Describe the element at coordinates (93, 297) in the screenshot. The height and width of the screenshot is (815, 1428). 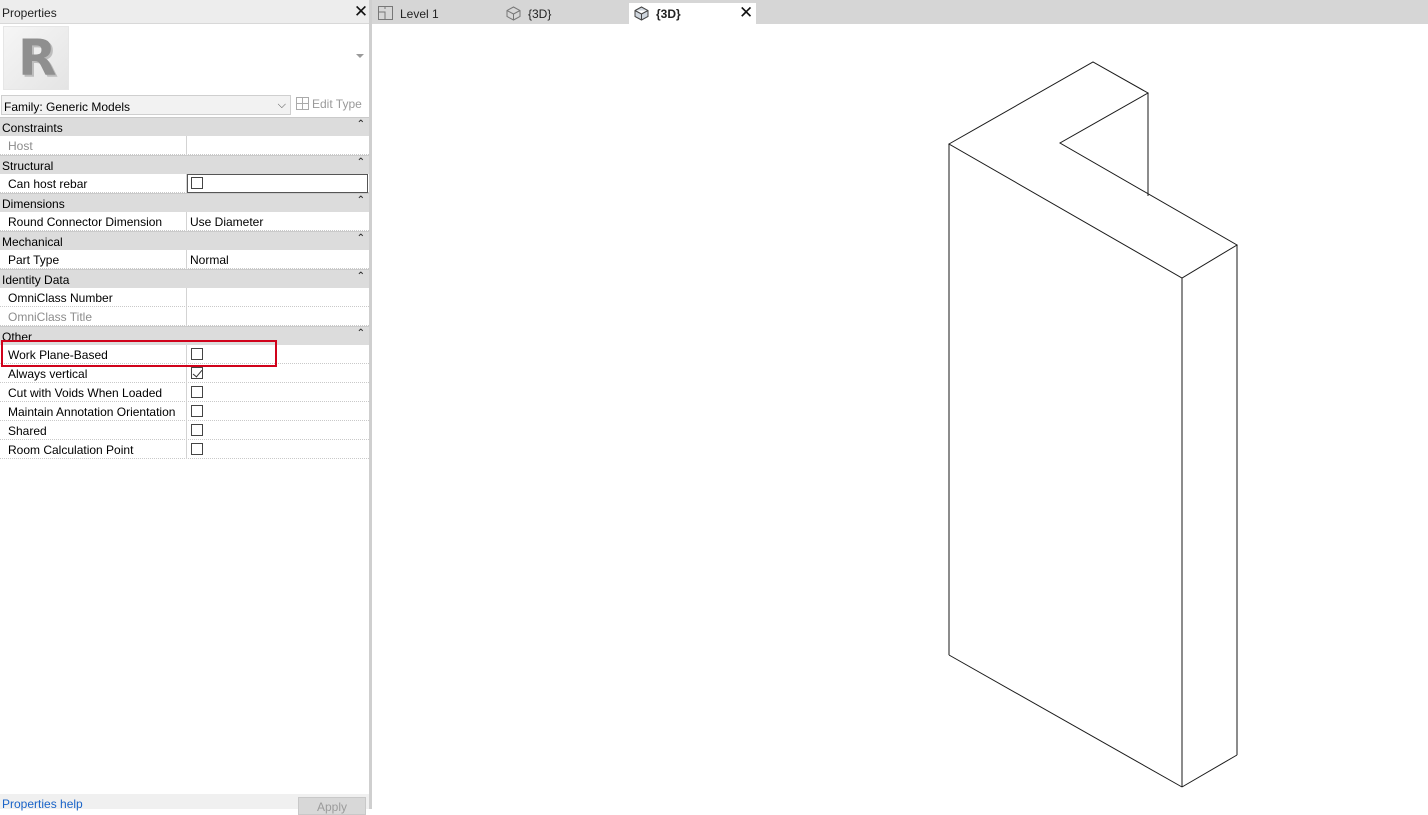
I see `property-label: OmniClass Number` at that location.